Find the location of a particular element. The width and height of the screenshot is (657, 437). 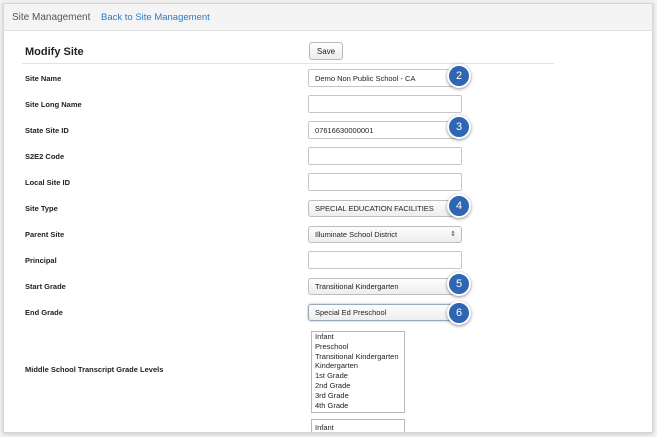

page-title: Modify Site is located at coordinates (54, 52).